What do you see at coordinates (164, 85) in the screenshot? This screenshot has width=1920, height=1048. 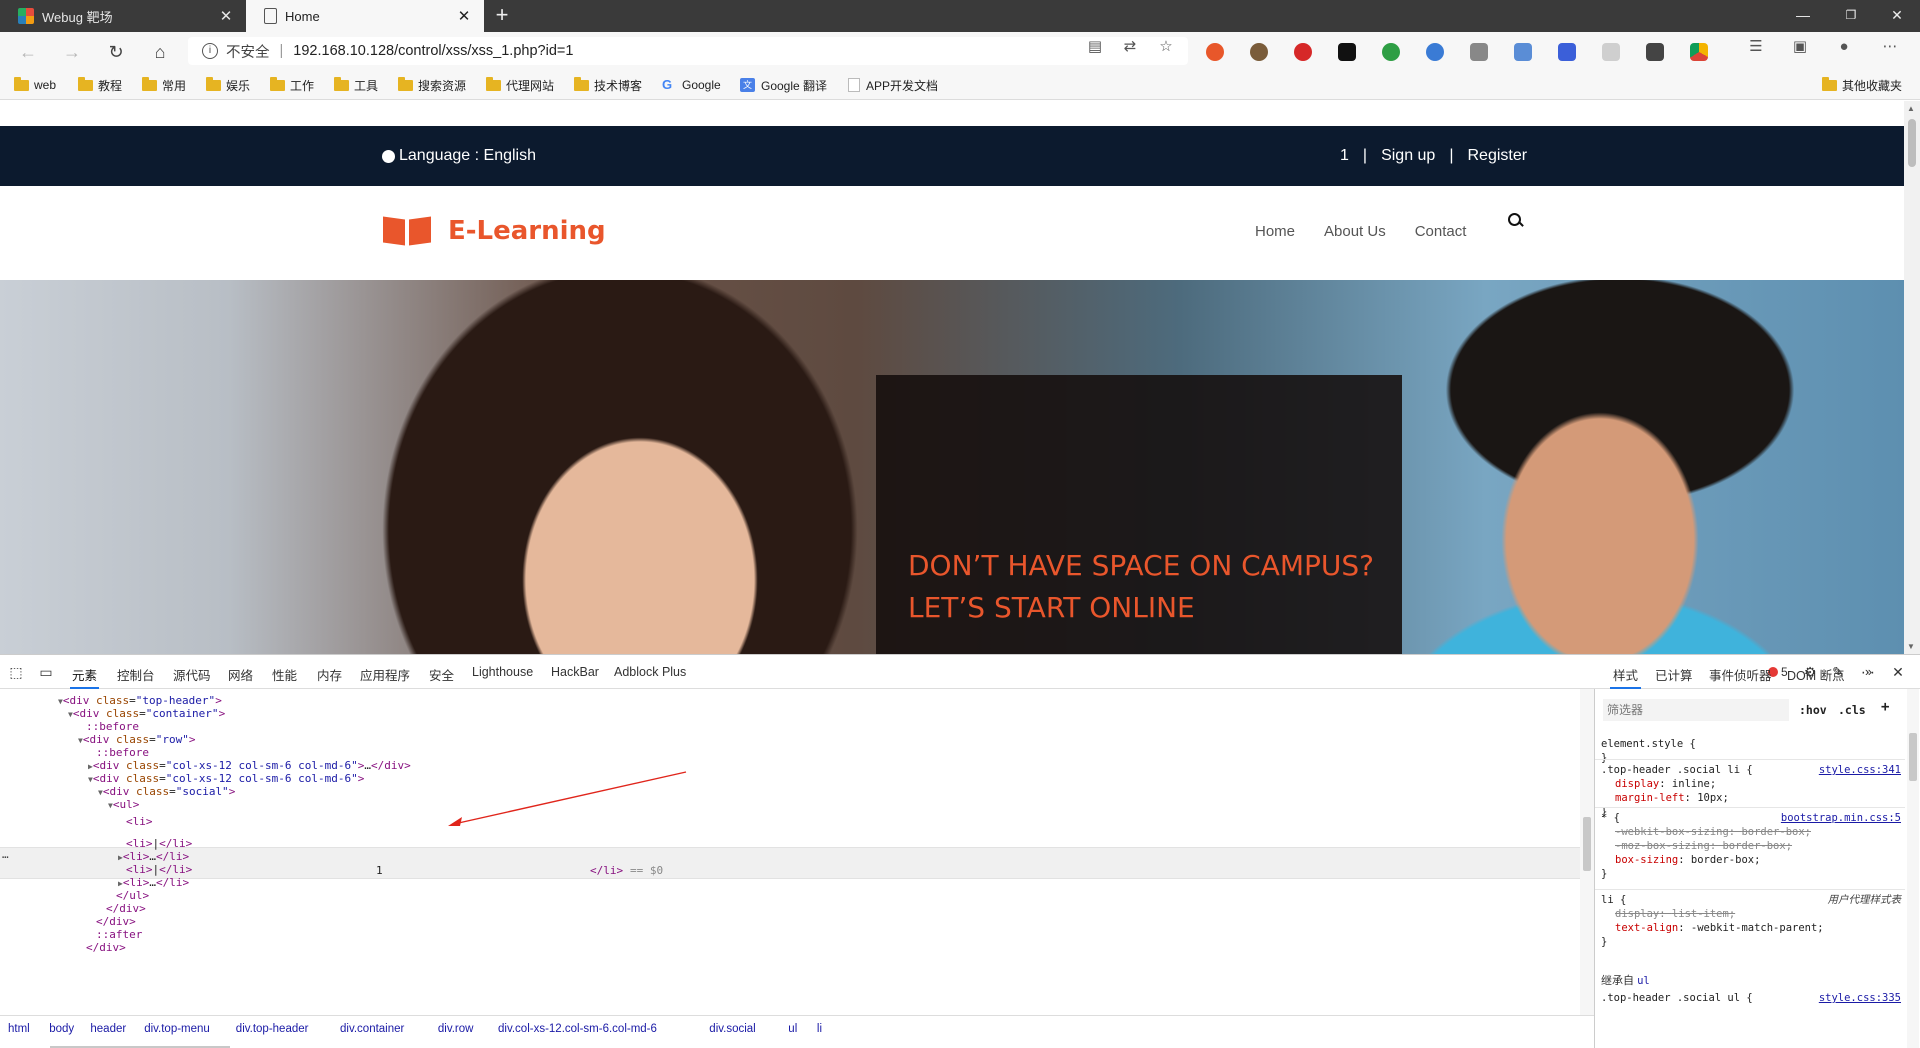 I see `bookmark-folder: 常用` at bounding box center [164, 85].